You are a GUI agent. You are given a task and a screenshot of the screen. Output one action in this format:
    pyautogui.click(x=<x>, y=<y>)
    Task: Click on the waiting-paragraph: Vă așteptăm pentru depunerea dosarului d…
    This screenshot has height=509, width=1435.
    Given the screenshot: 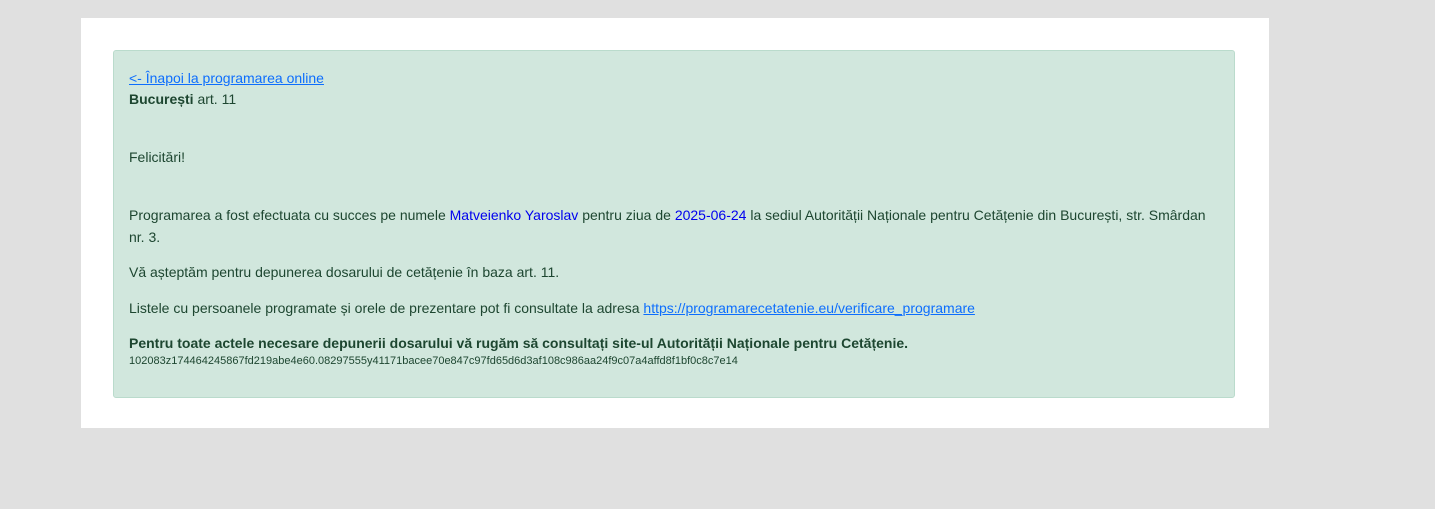 What is the action you would take?
    pyautogui.click(x=344, y=272)
    